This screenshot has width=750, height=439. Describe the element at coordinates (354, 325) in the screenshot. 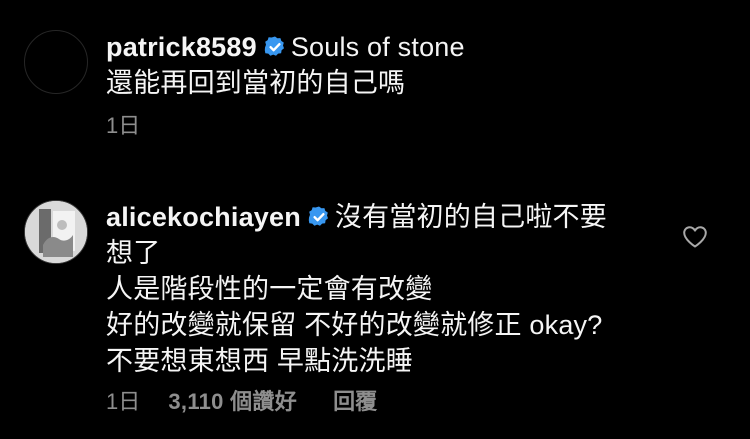

I see `comment-text-line: 好的改變就保留 不好的改變就修正 okay?` at that location.